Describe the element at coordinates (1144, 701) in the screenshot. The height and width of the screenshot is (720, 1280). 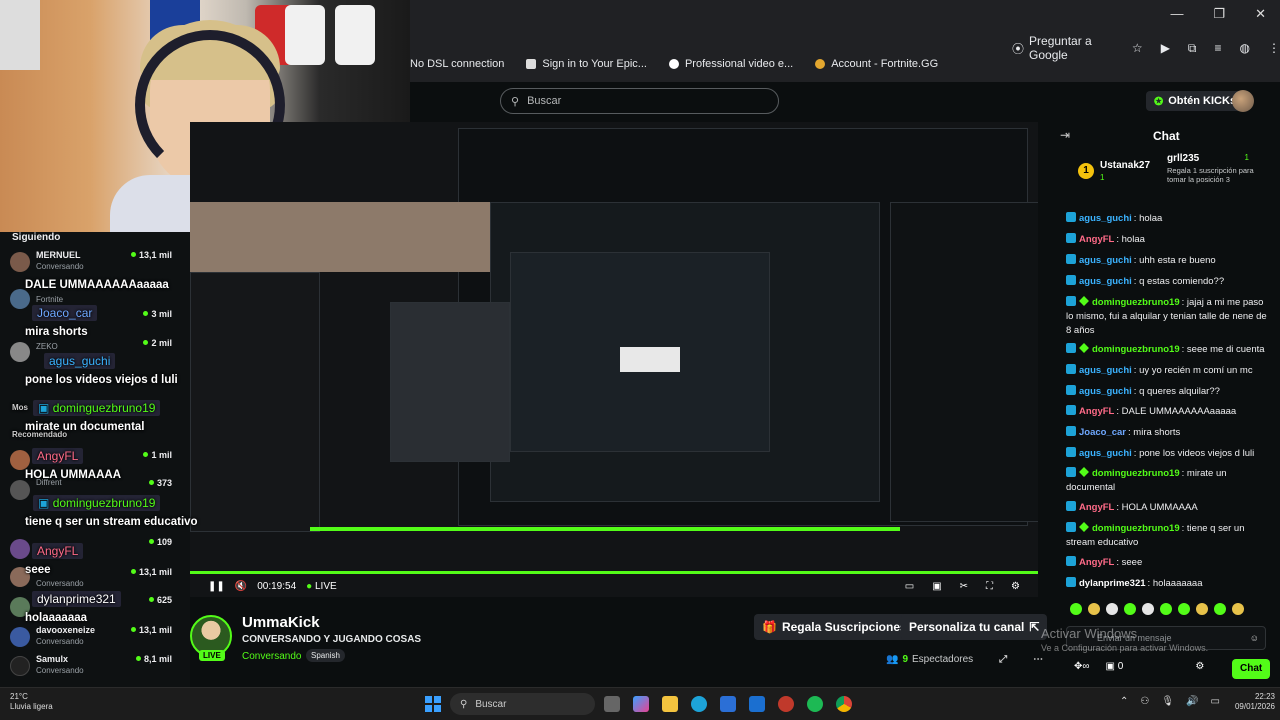
I see `network-icon: ⚇` at that location.